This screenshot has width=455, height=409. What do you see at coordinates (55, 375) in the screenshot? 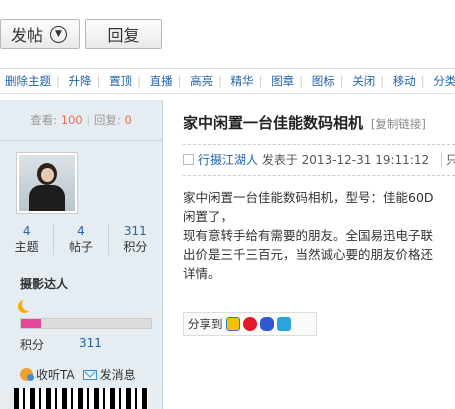
I see `follow-label: 收听TA` at bounding box center [55, 375].